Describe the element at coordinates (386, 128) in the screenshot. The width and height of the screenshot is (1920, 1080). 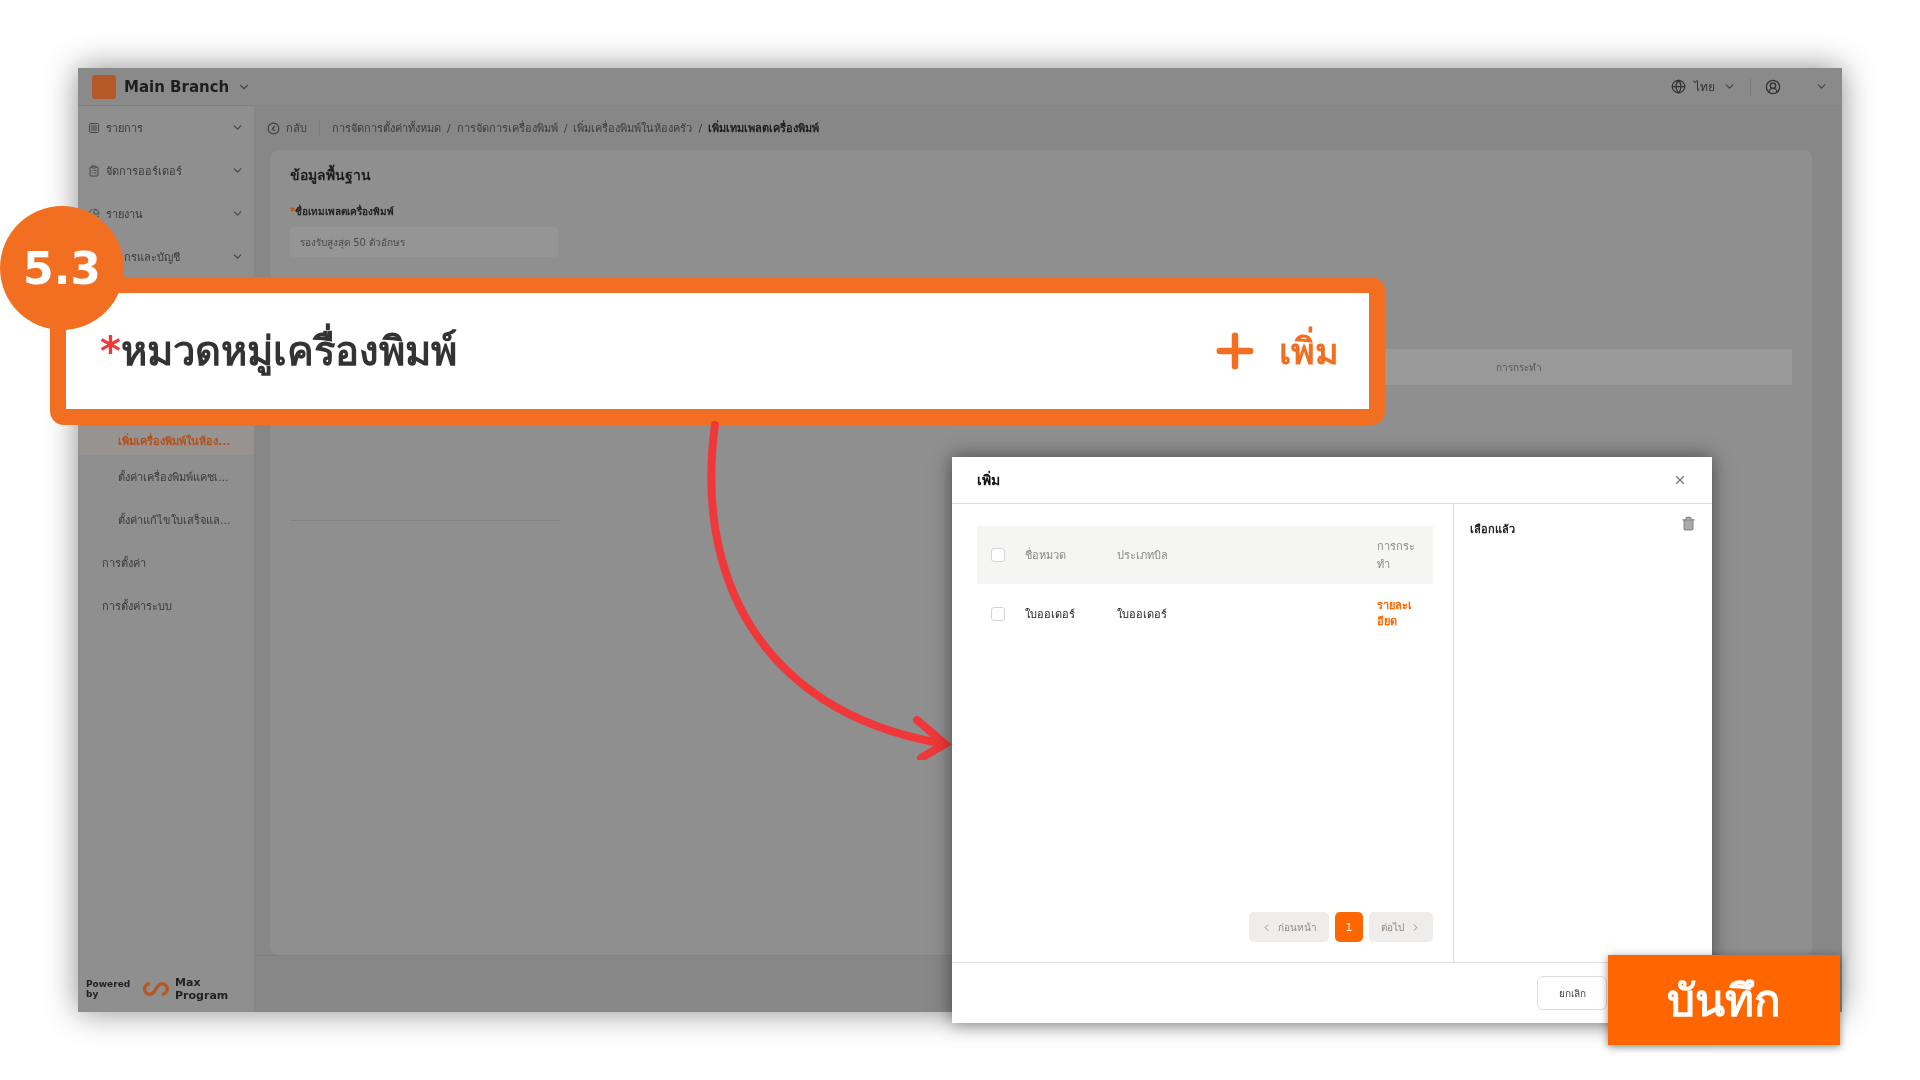
I see `breadcrumb-item: การจัดการตั้งค่าทั้งหมด` at that location.